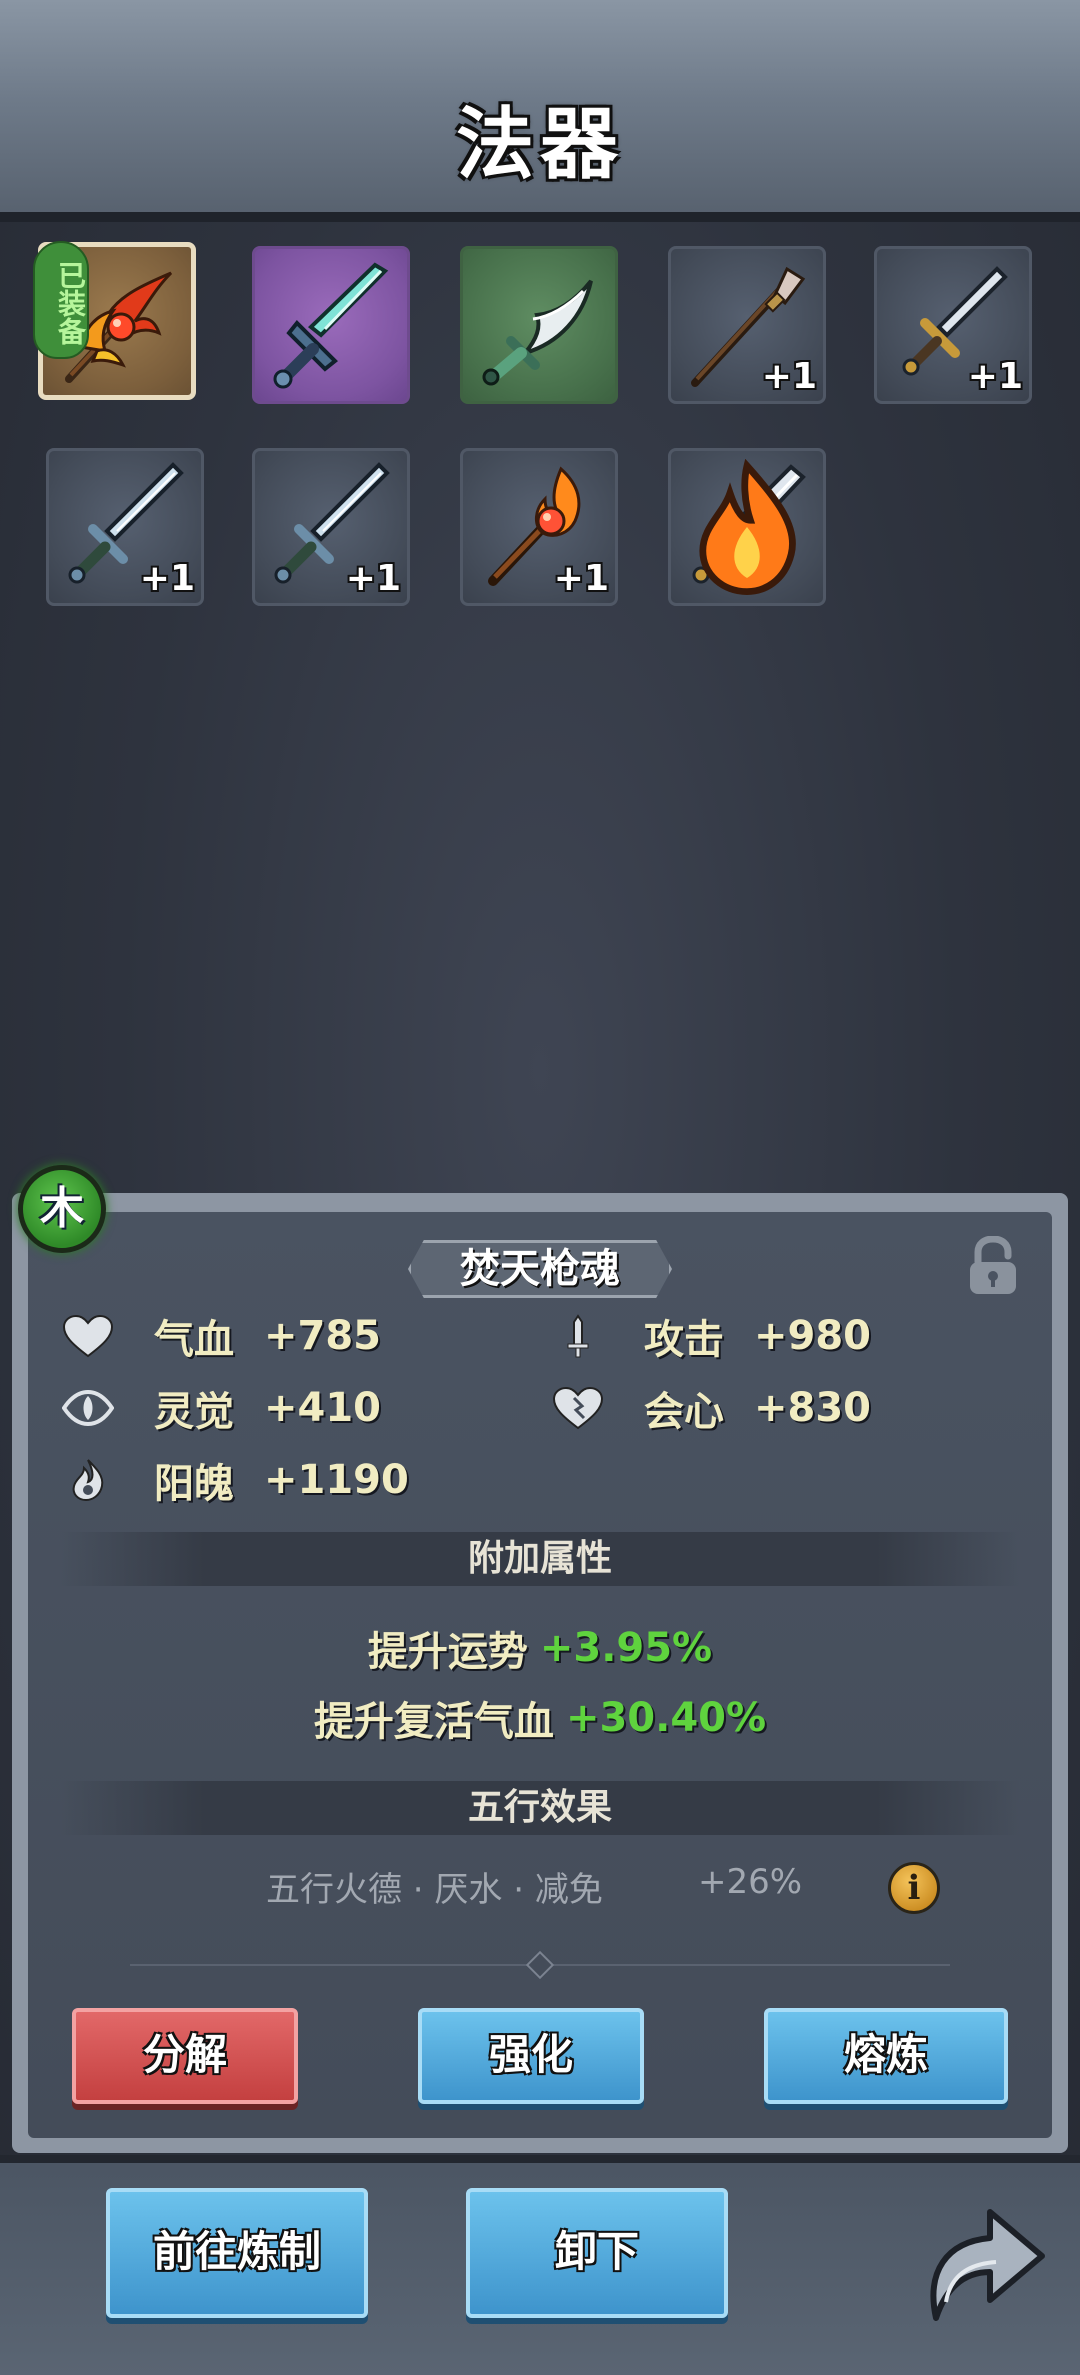 The height and width of the screenshot is (2375, 1080). Describe the element at coordinates (914, 1888) in the screenshot. I see `info-icon: i` at that location.